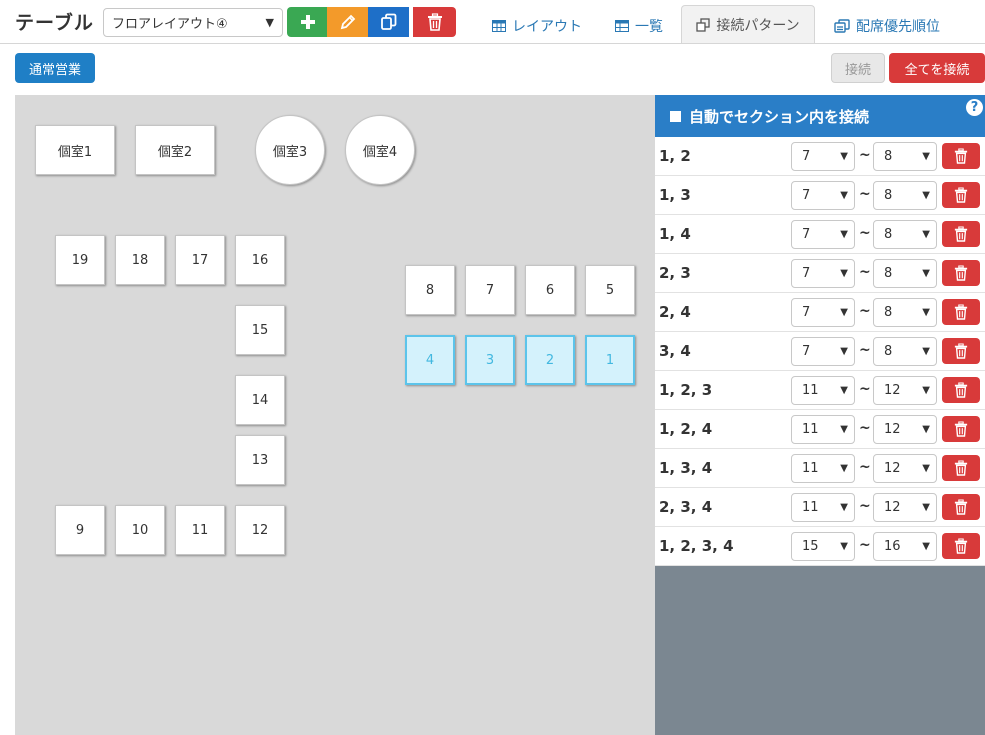  Describe the element at coordinates (758, 26) in the screenshot. I see `tab-connection-pattern-label: 接続パターン` at that location.